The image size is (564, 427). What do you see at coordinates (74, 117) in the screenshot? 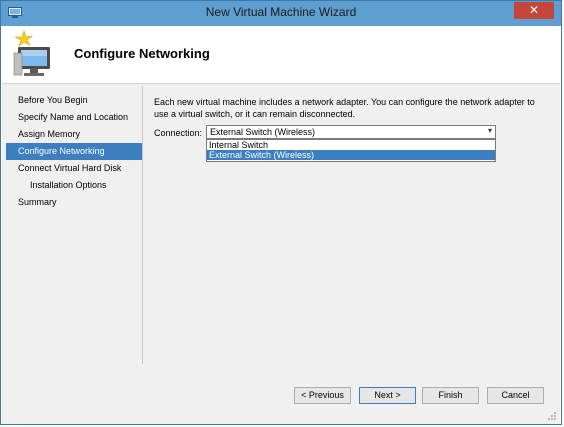
I see `step-specify-name-location: Specify Name and Location` at bounding box center [74, 117].